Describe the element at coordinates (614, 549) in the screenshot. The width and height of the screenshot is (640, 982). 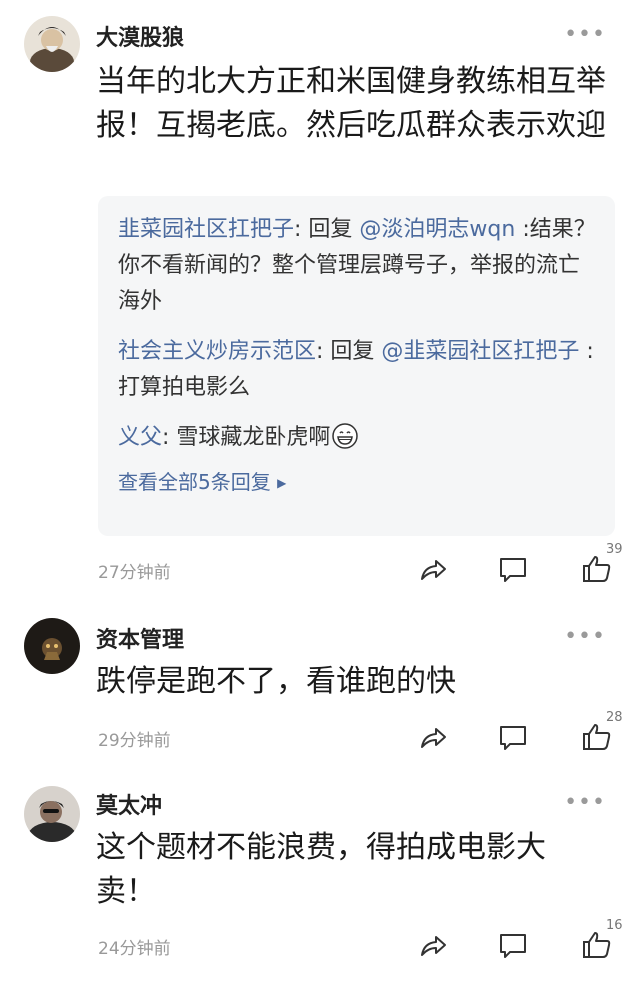
I see `like-count: 39` at that location.